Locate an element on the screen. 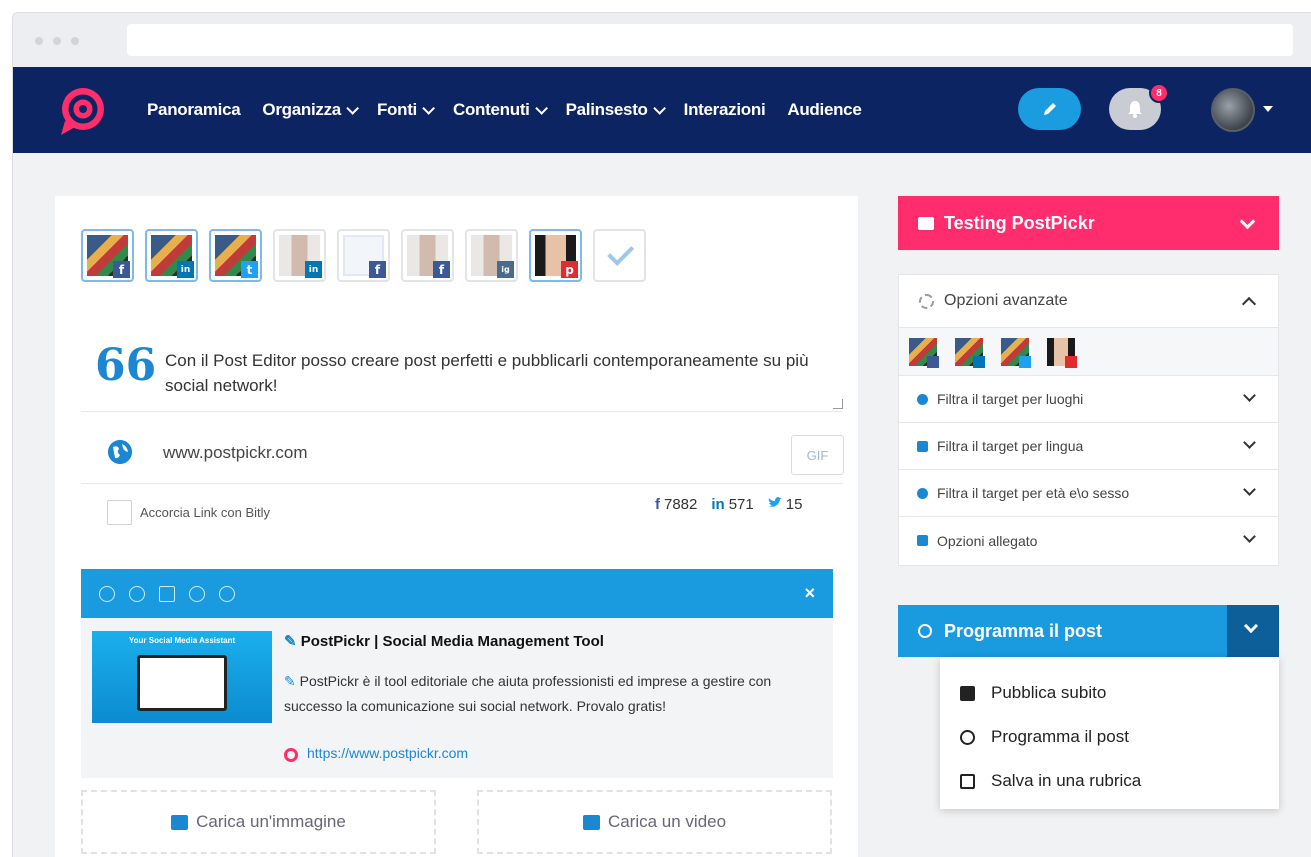  menu-item-save-rubric: Salva in una rubrica is located at coordinates (1109, 781).